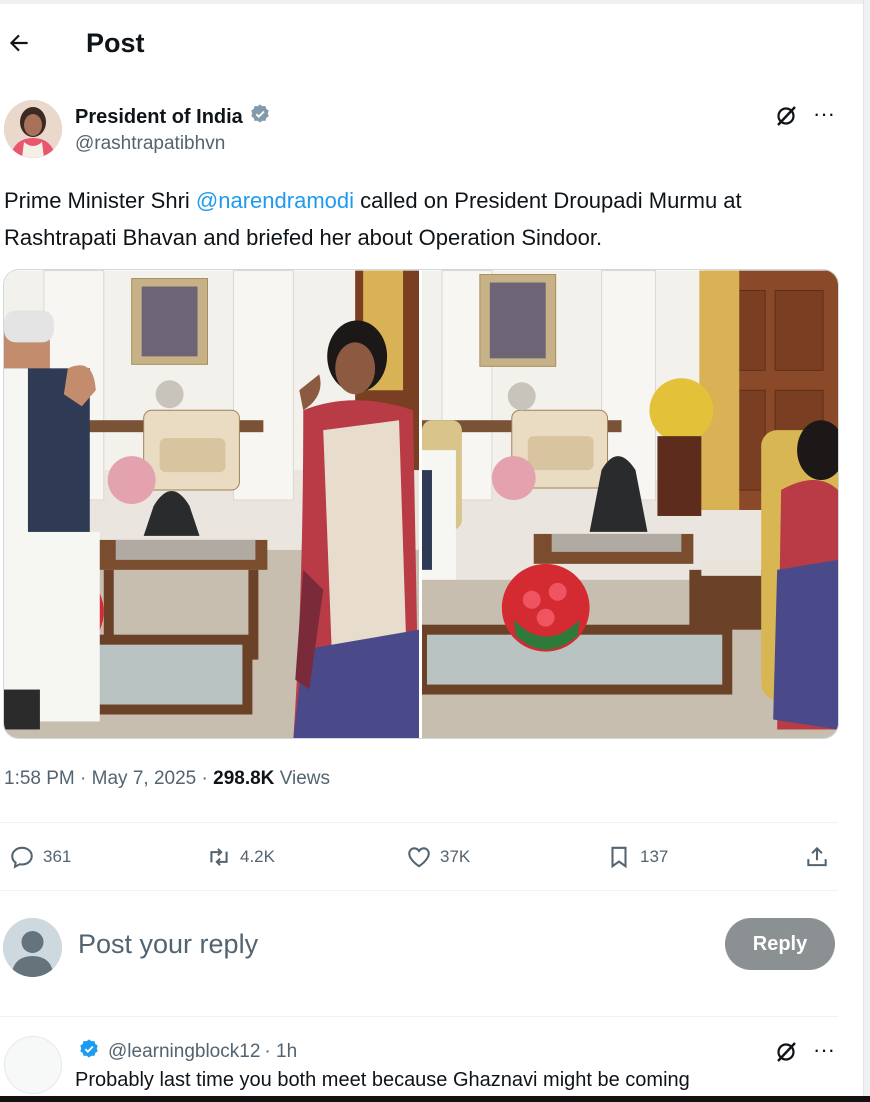  I want to click on post-meta: 1:58 PM · May 7, 2025 · 298.8K Views, so click(167, 779).